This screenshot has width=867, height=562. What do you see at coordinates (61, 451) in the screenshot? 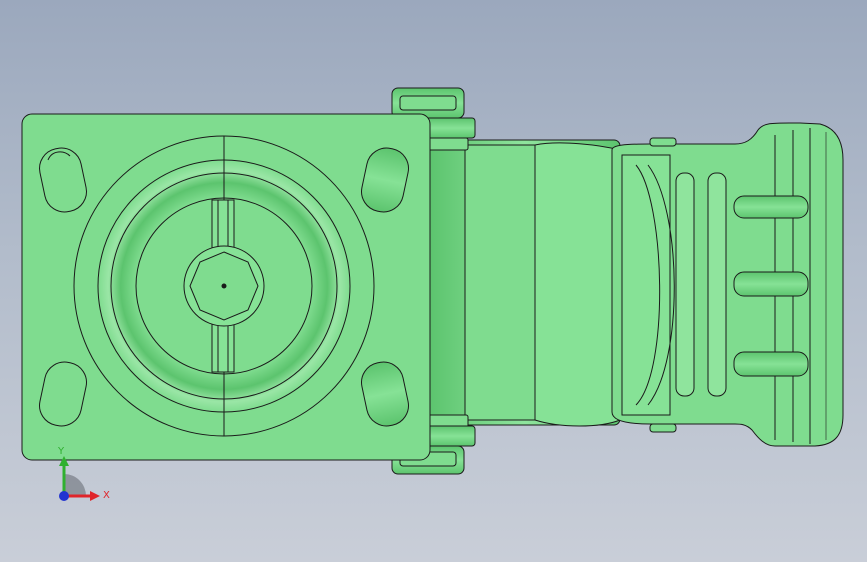
I see `y-axis-label: Y` at bounding box center [61, 451].